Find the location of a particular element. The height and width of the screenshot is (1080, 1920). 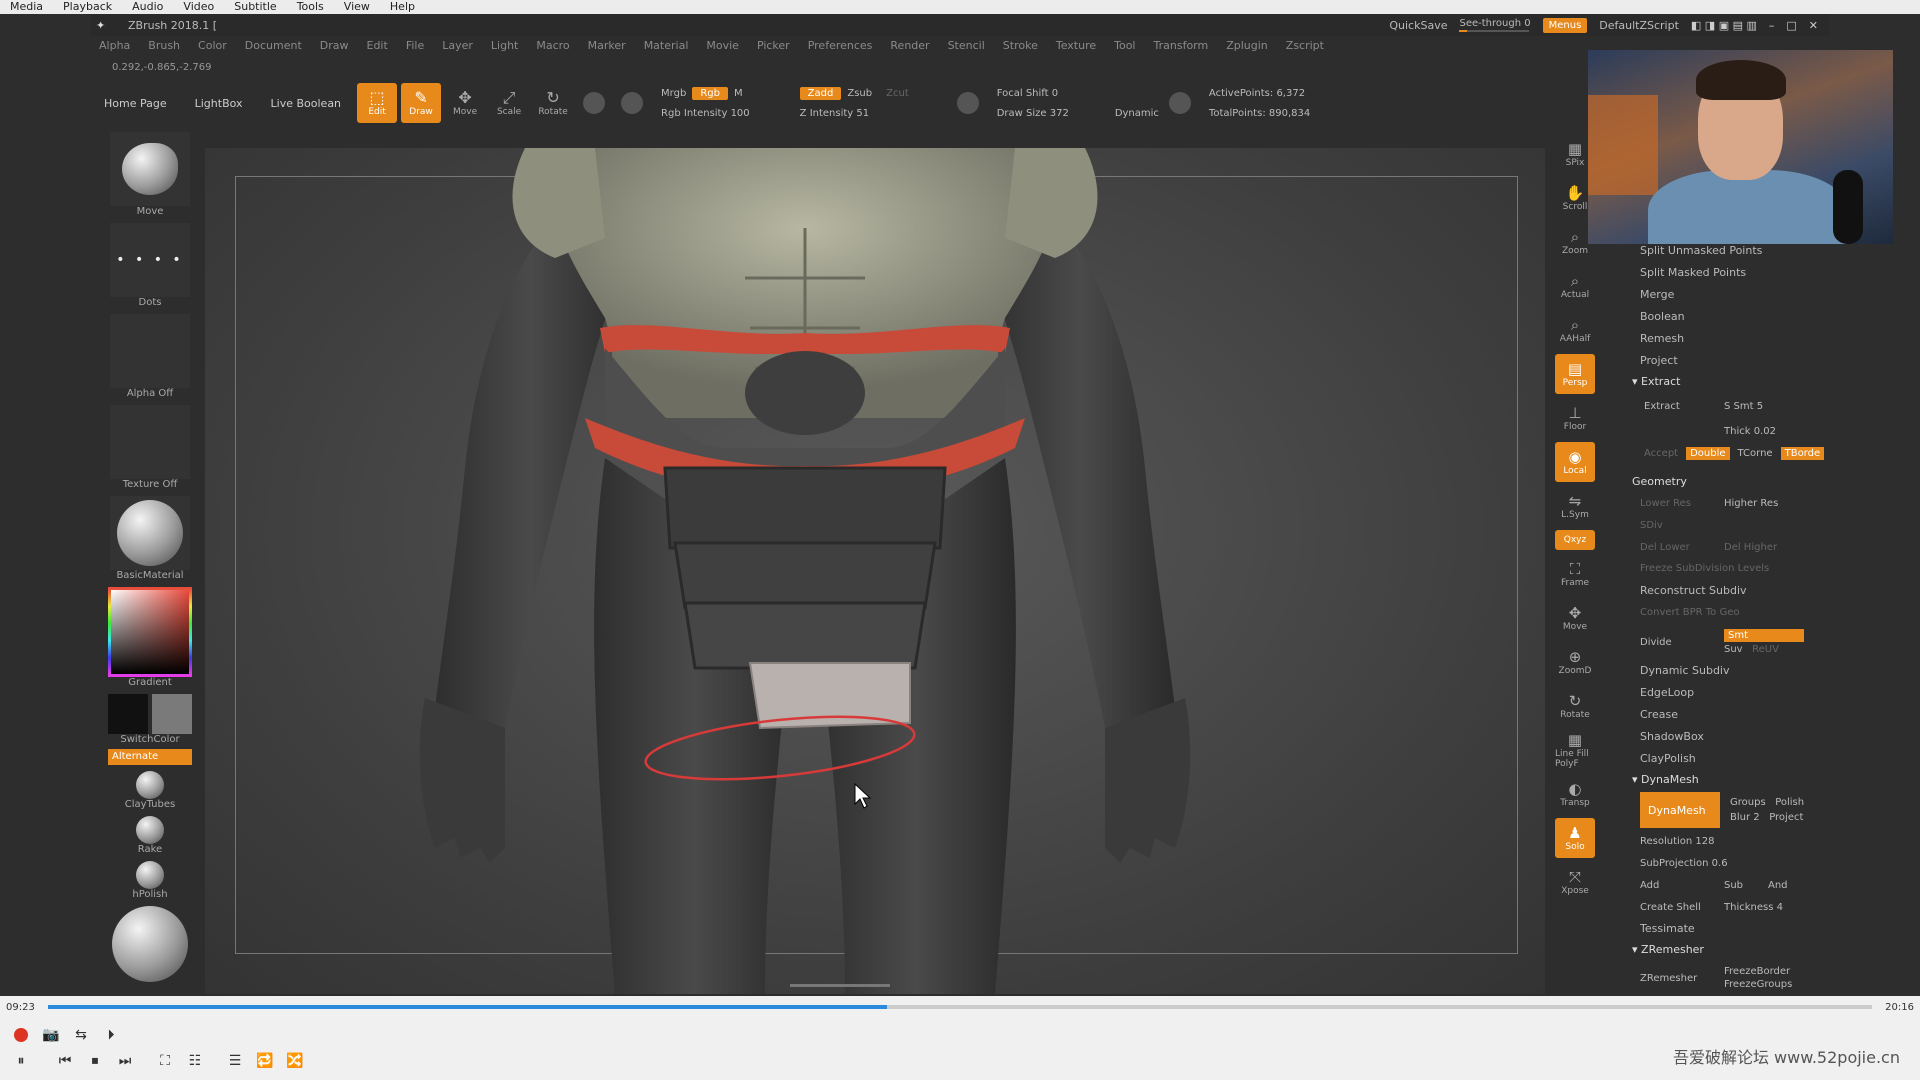

reuv-toggle: ReUV is located at coordinates (1765, 649).